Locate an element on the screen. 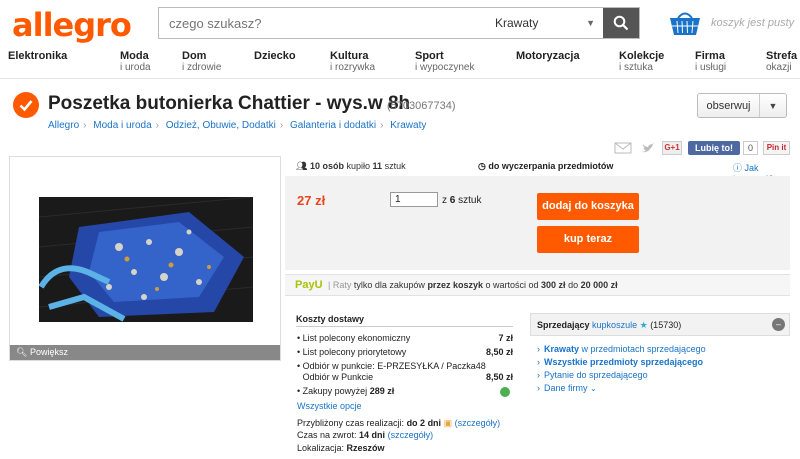 The image size is (800, 459). facebook-like-button: Lubię to! is located at coordinates (714, 148).